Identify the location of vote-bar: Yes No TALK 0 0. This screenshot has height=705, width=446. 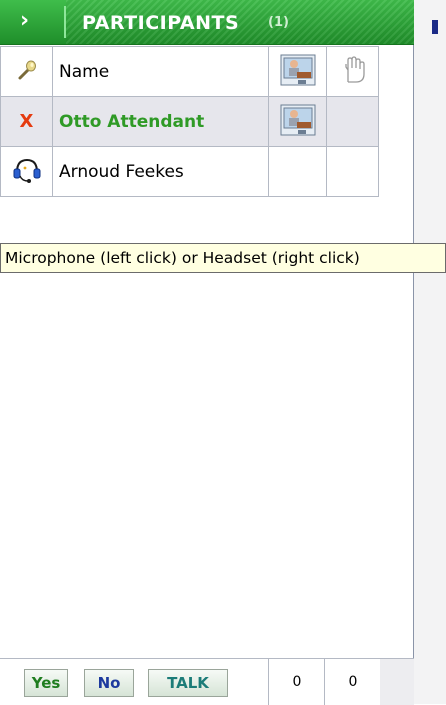
(207, 681).